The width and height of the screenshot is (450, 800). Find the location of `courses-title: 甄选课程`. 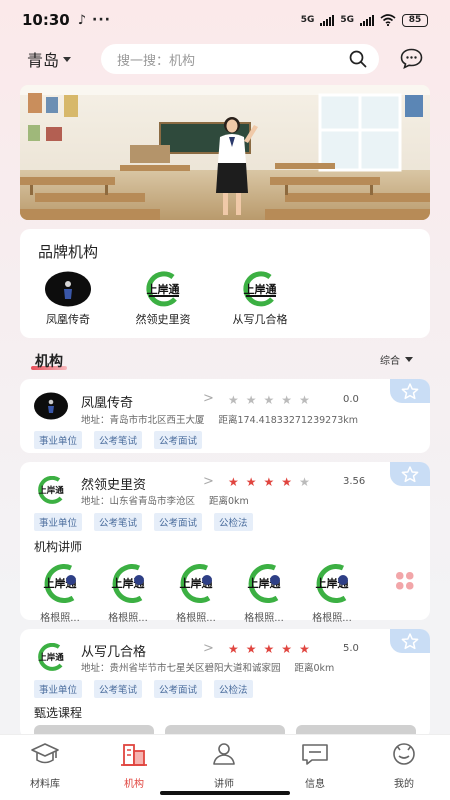

courses-title: 甄选课程 is located at coordinates (58, 713).